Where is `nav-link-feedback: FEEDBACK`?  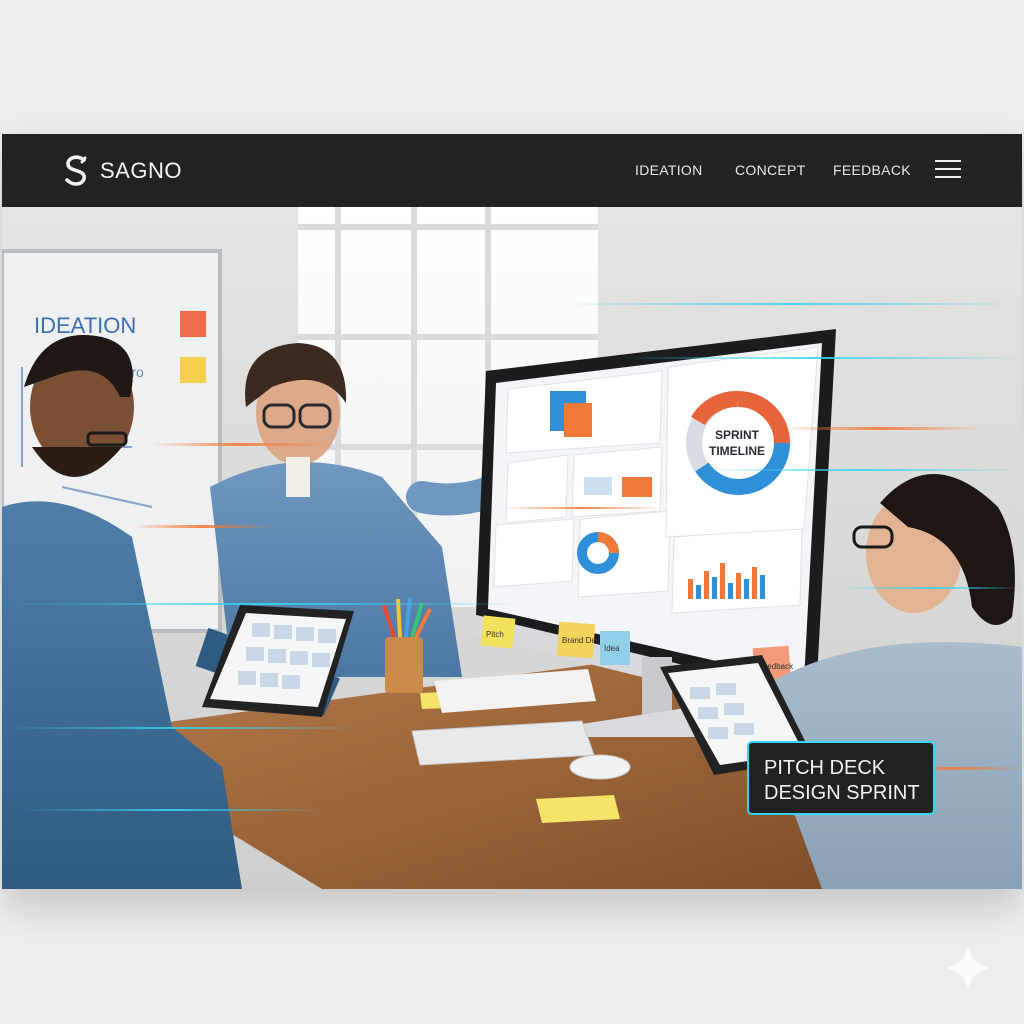 nav-link-feedback: FEEDBACK is located at coordinates (872, 170).